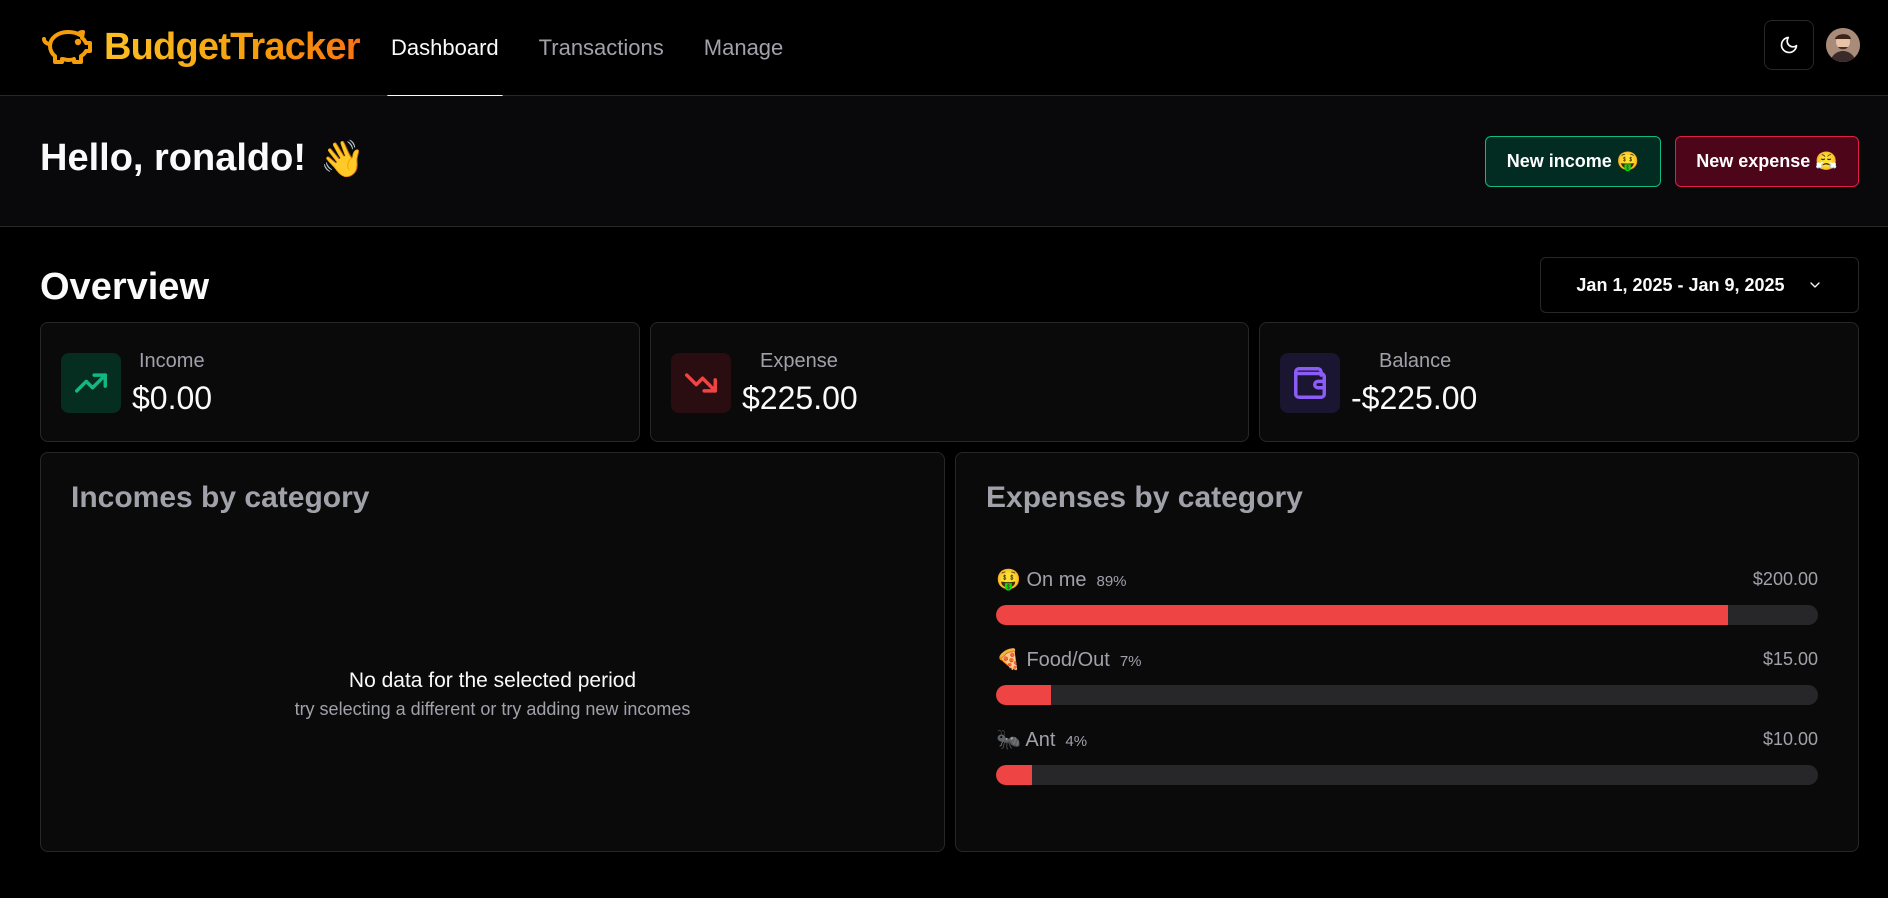  Describe the element at coordinates (172, 398) in the screenshot. I see `income-value: $0.00` at that location.